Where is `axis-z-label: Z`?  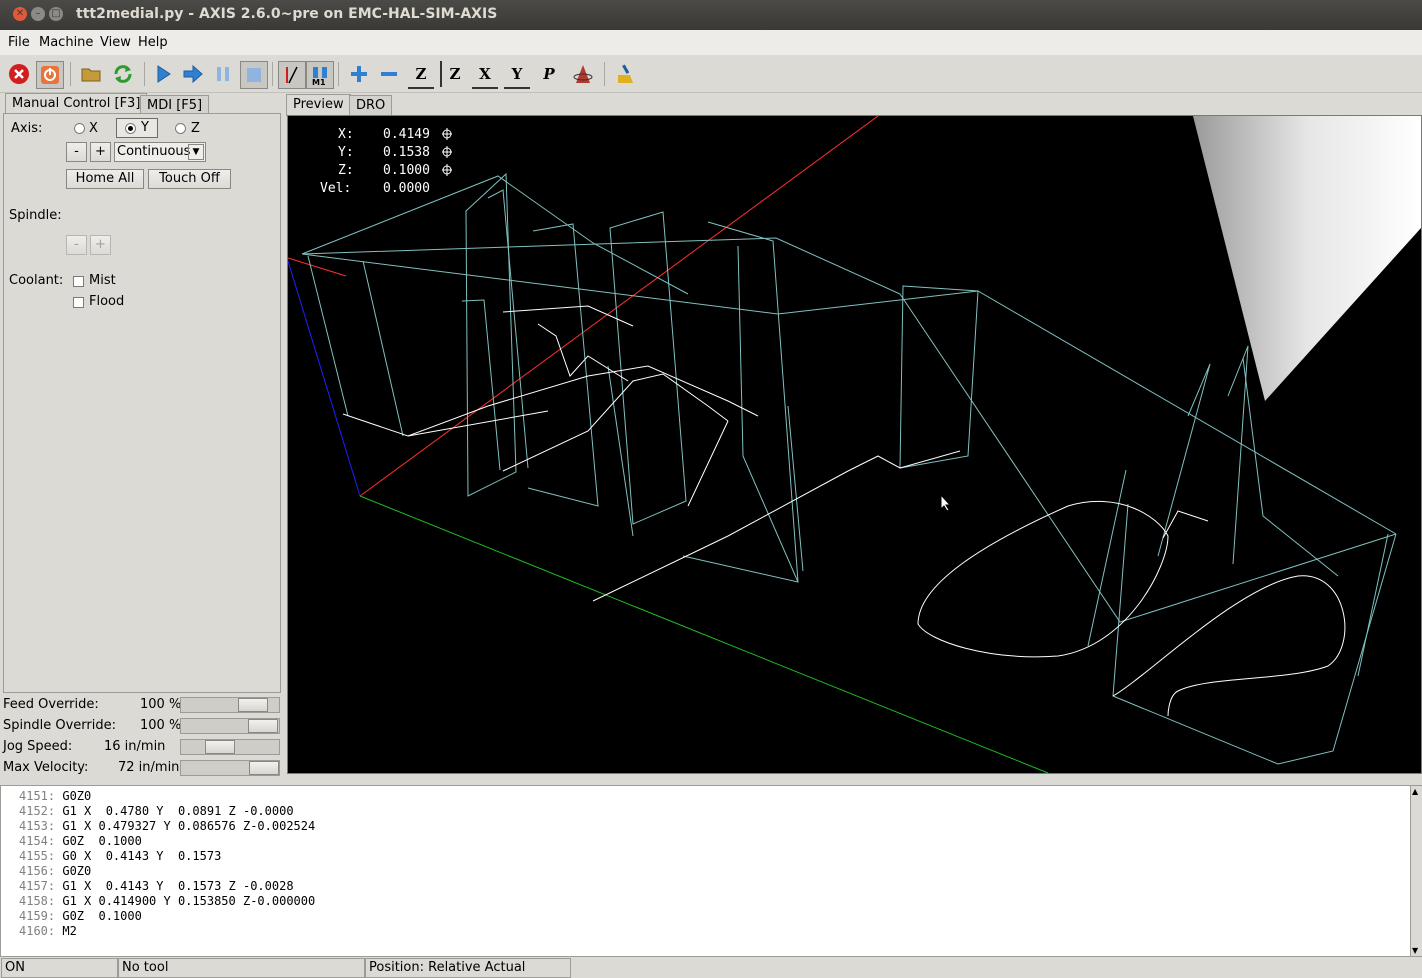 axis-z-label: Z is located at coordinates (195, 128).